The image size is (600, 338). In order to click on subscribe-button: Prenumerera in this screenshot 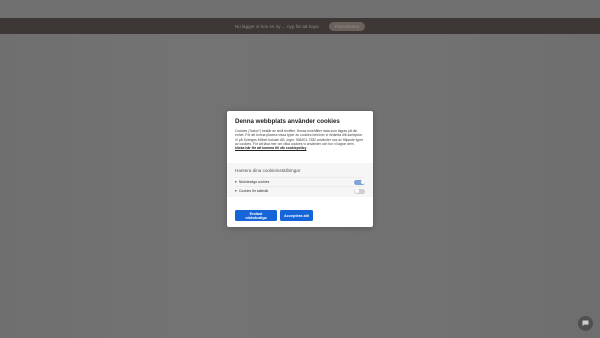, I will do `click(347, 26)`.